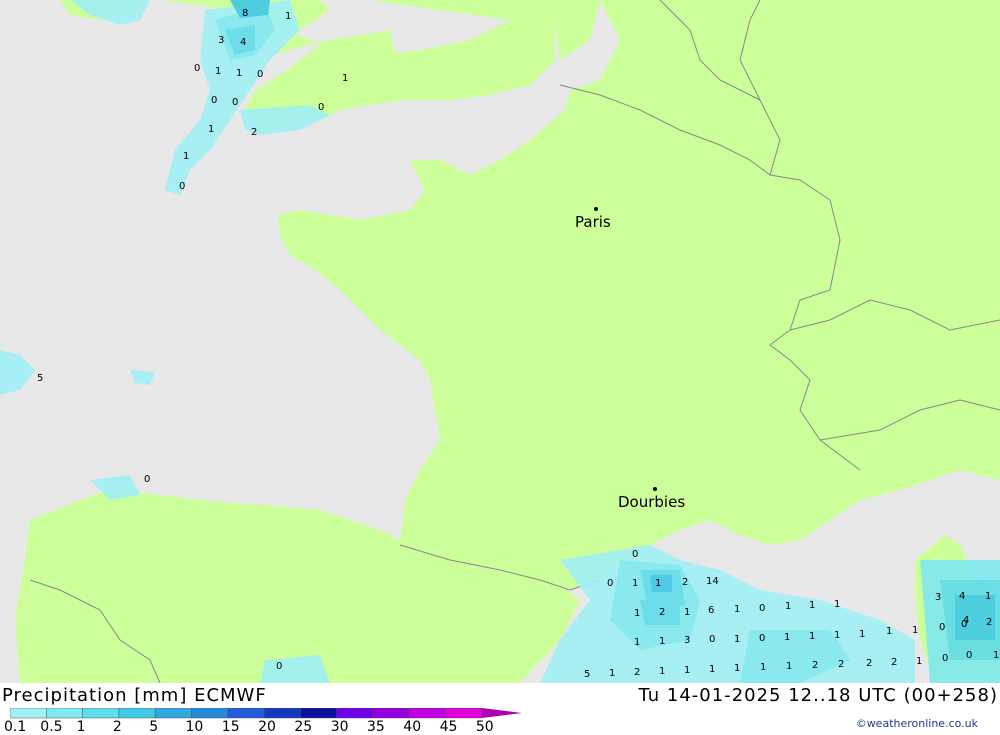 This screenshot has height=735, width=1000. What do you see at coordinates (501, 713) in the screenshot?
I see `scale-arrow` at bounding box center [501, 713].